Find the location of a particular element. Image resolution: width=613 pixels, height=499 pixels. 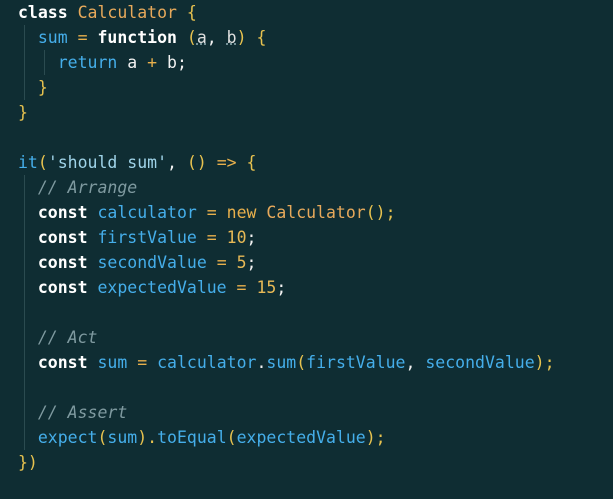

code-line: expect(sum).toEqual(expectedValue); is located at coordinates (202, 437).